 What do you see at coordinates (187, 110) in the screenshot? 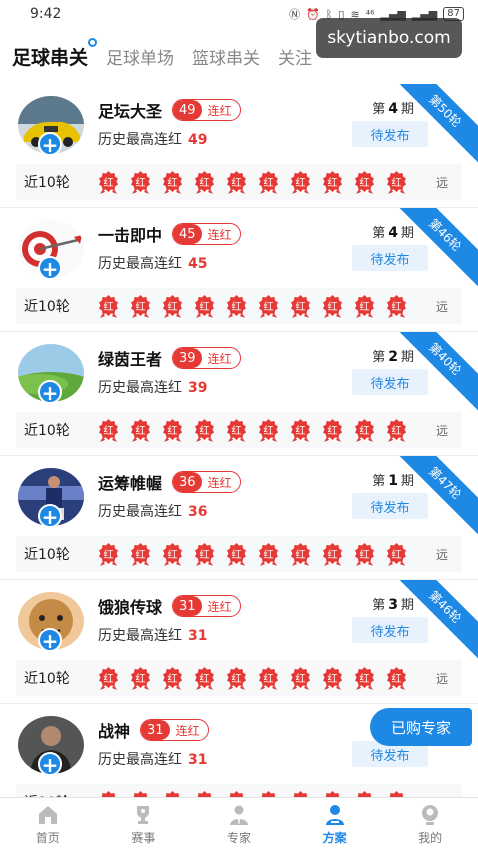
I see `streak-count: 49` at bounding box center [187, 110].